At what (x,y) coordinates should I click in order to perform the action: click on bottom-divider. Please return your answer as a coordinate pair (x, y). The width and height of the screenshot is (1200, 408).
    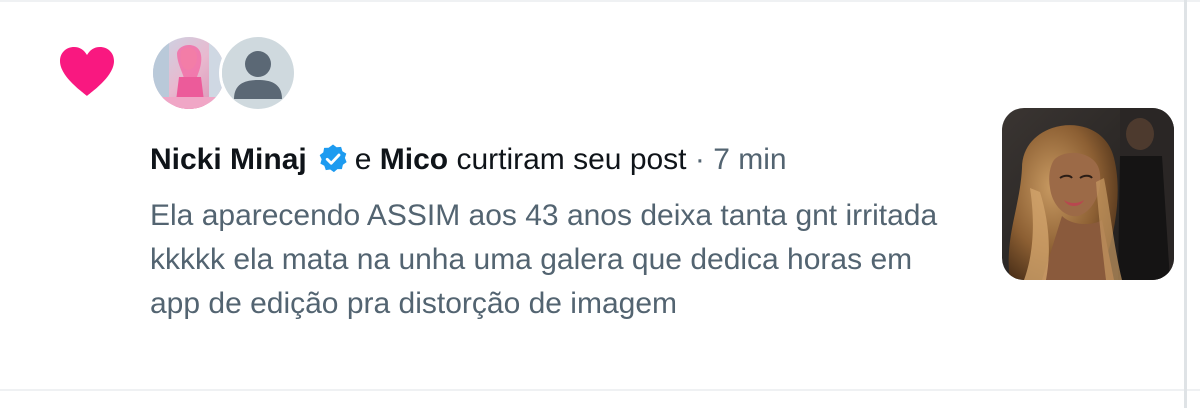
    Looking at the image, I should click on (600, 390).